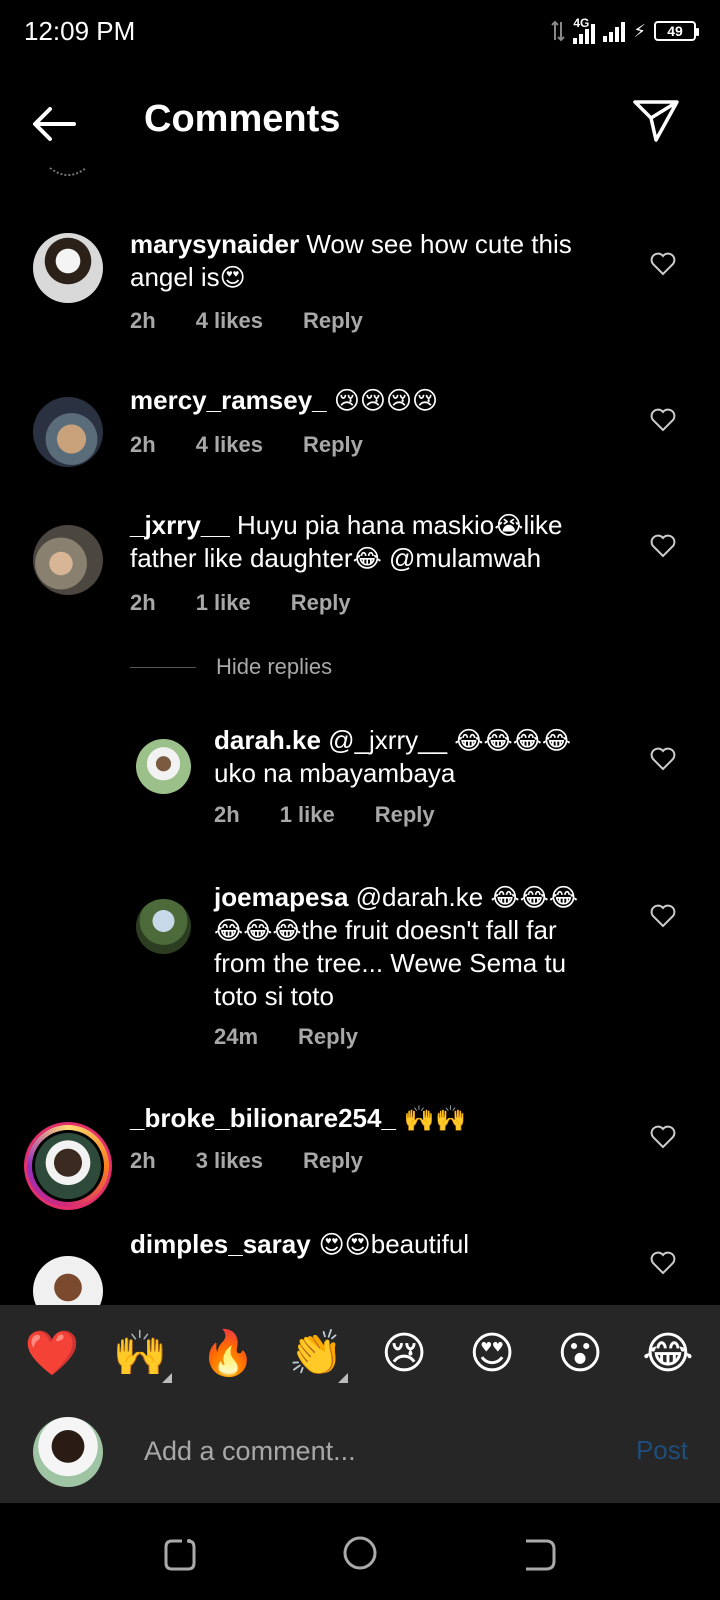 The height and width of the screenshot is (1600, 720). What do you see at coordinates (509, 525) in the screenshot?
I see `comment-emoji: 😭` at bounding box center [509, 525].